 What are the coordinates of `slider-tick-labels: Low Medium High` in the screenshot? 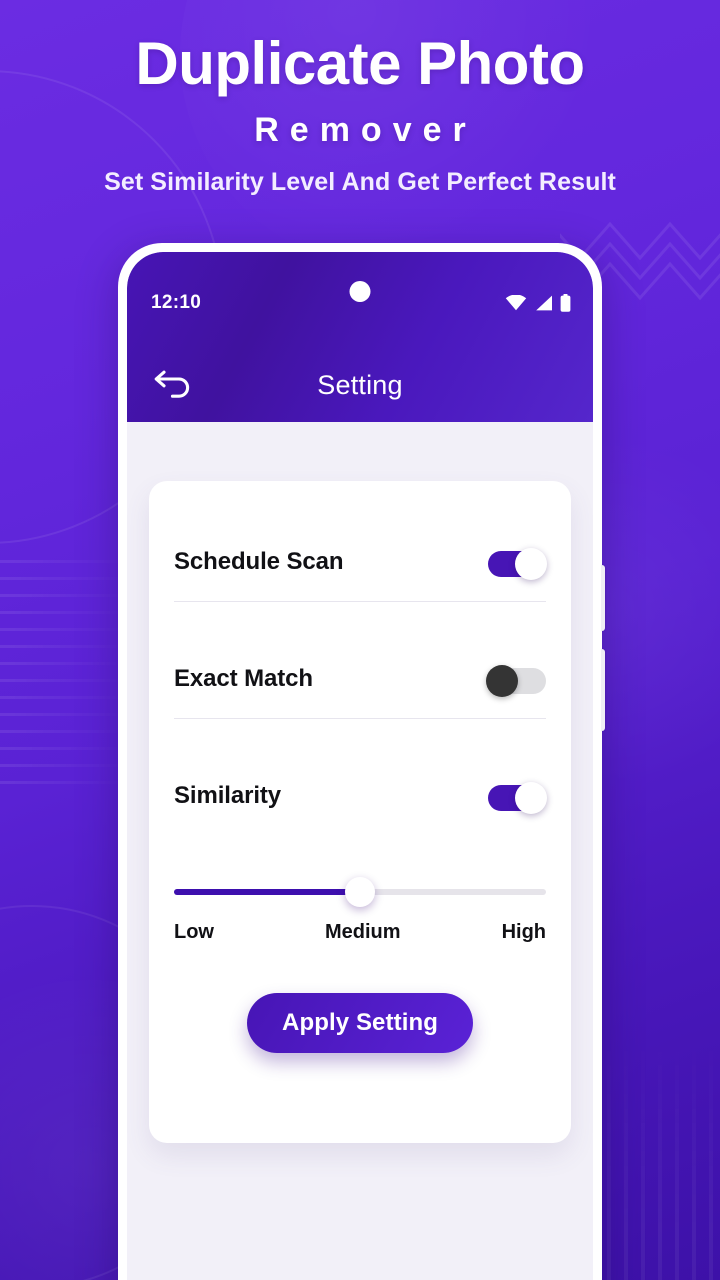 It's located at (360, 932).